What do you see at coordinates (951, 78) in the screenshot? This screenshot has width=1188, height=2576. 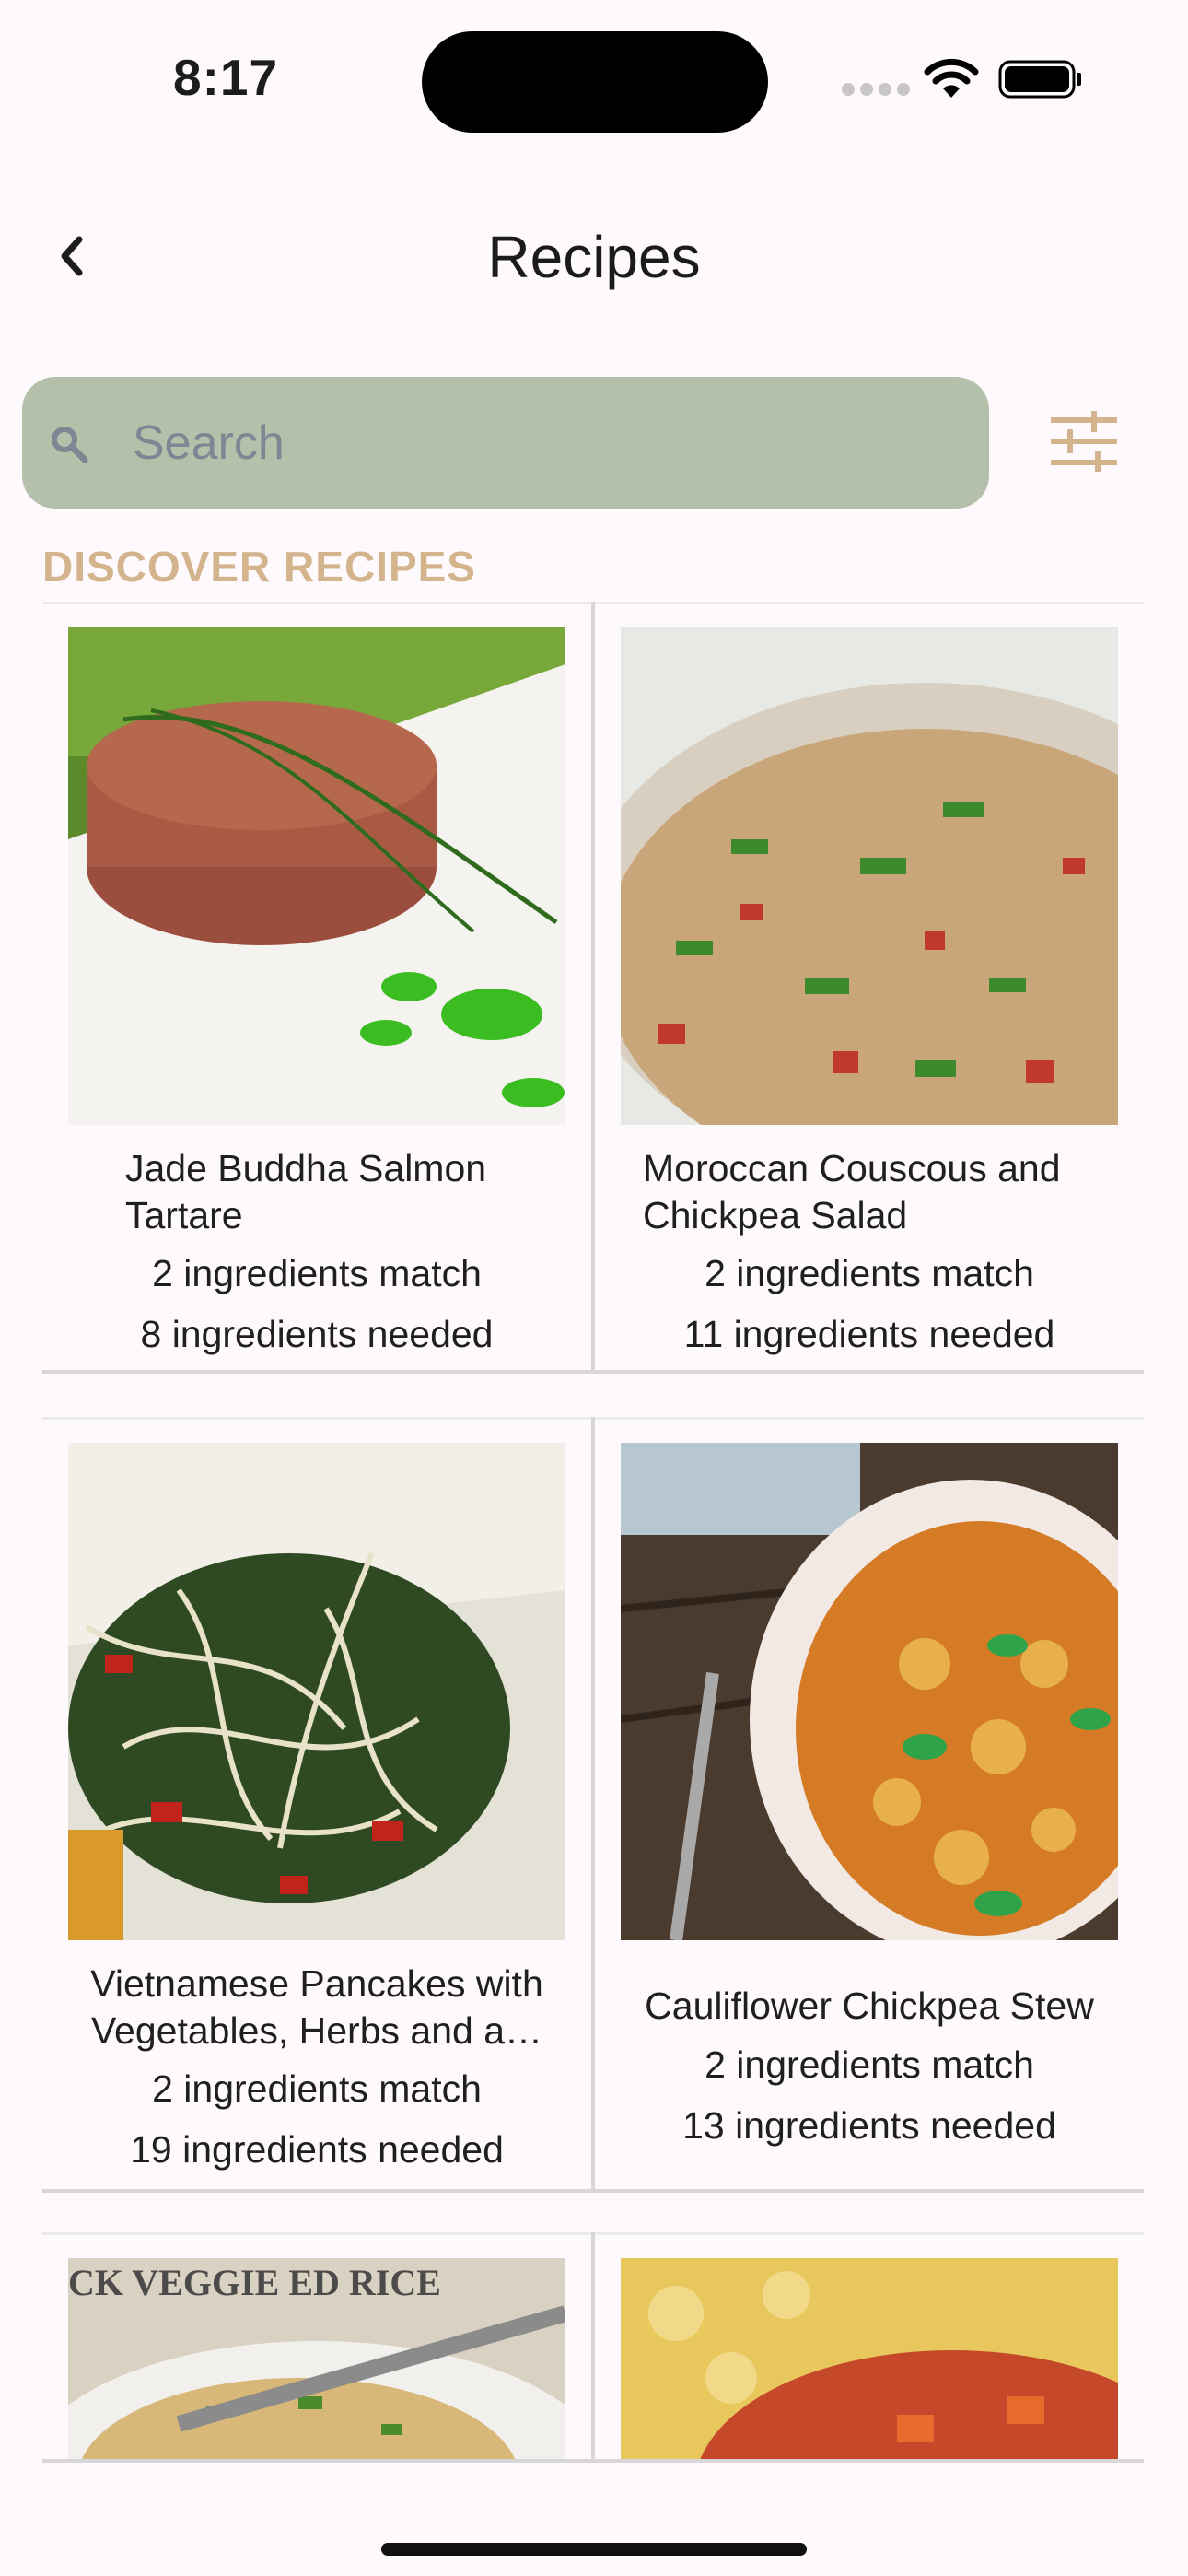 I see `wifi-icon` at bounding box center [951, 78].